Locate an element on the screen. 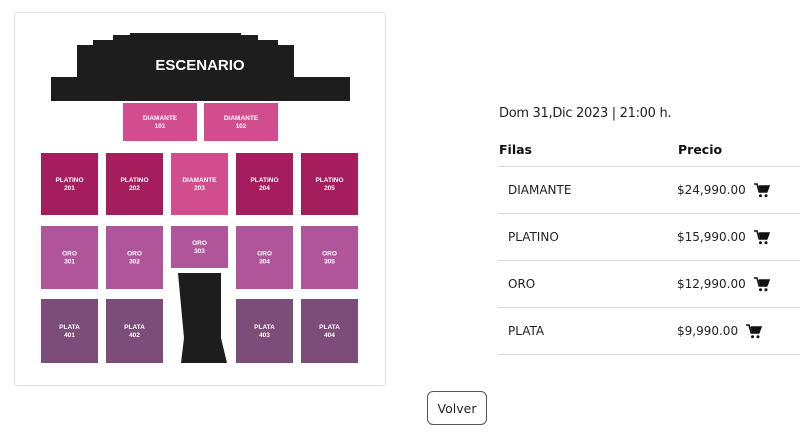 This screenshot has height=435, width=800. seat-zone-number: 302 is located at coordinates (134, 262).